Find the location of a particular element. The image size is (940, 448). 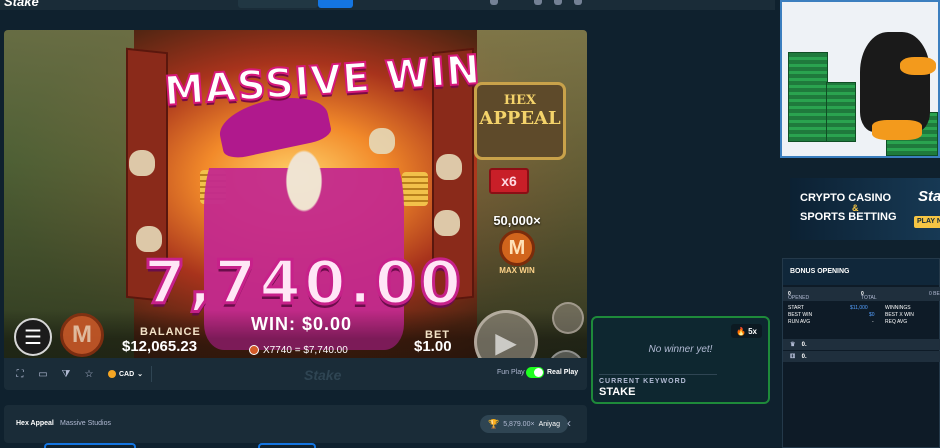

no-winner-message: No winner yet! is located at coordinates (680, 349).